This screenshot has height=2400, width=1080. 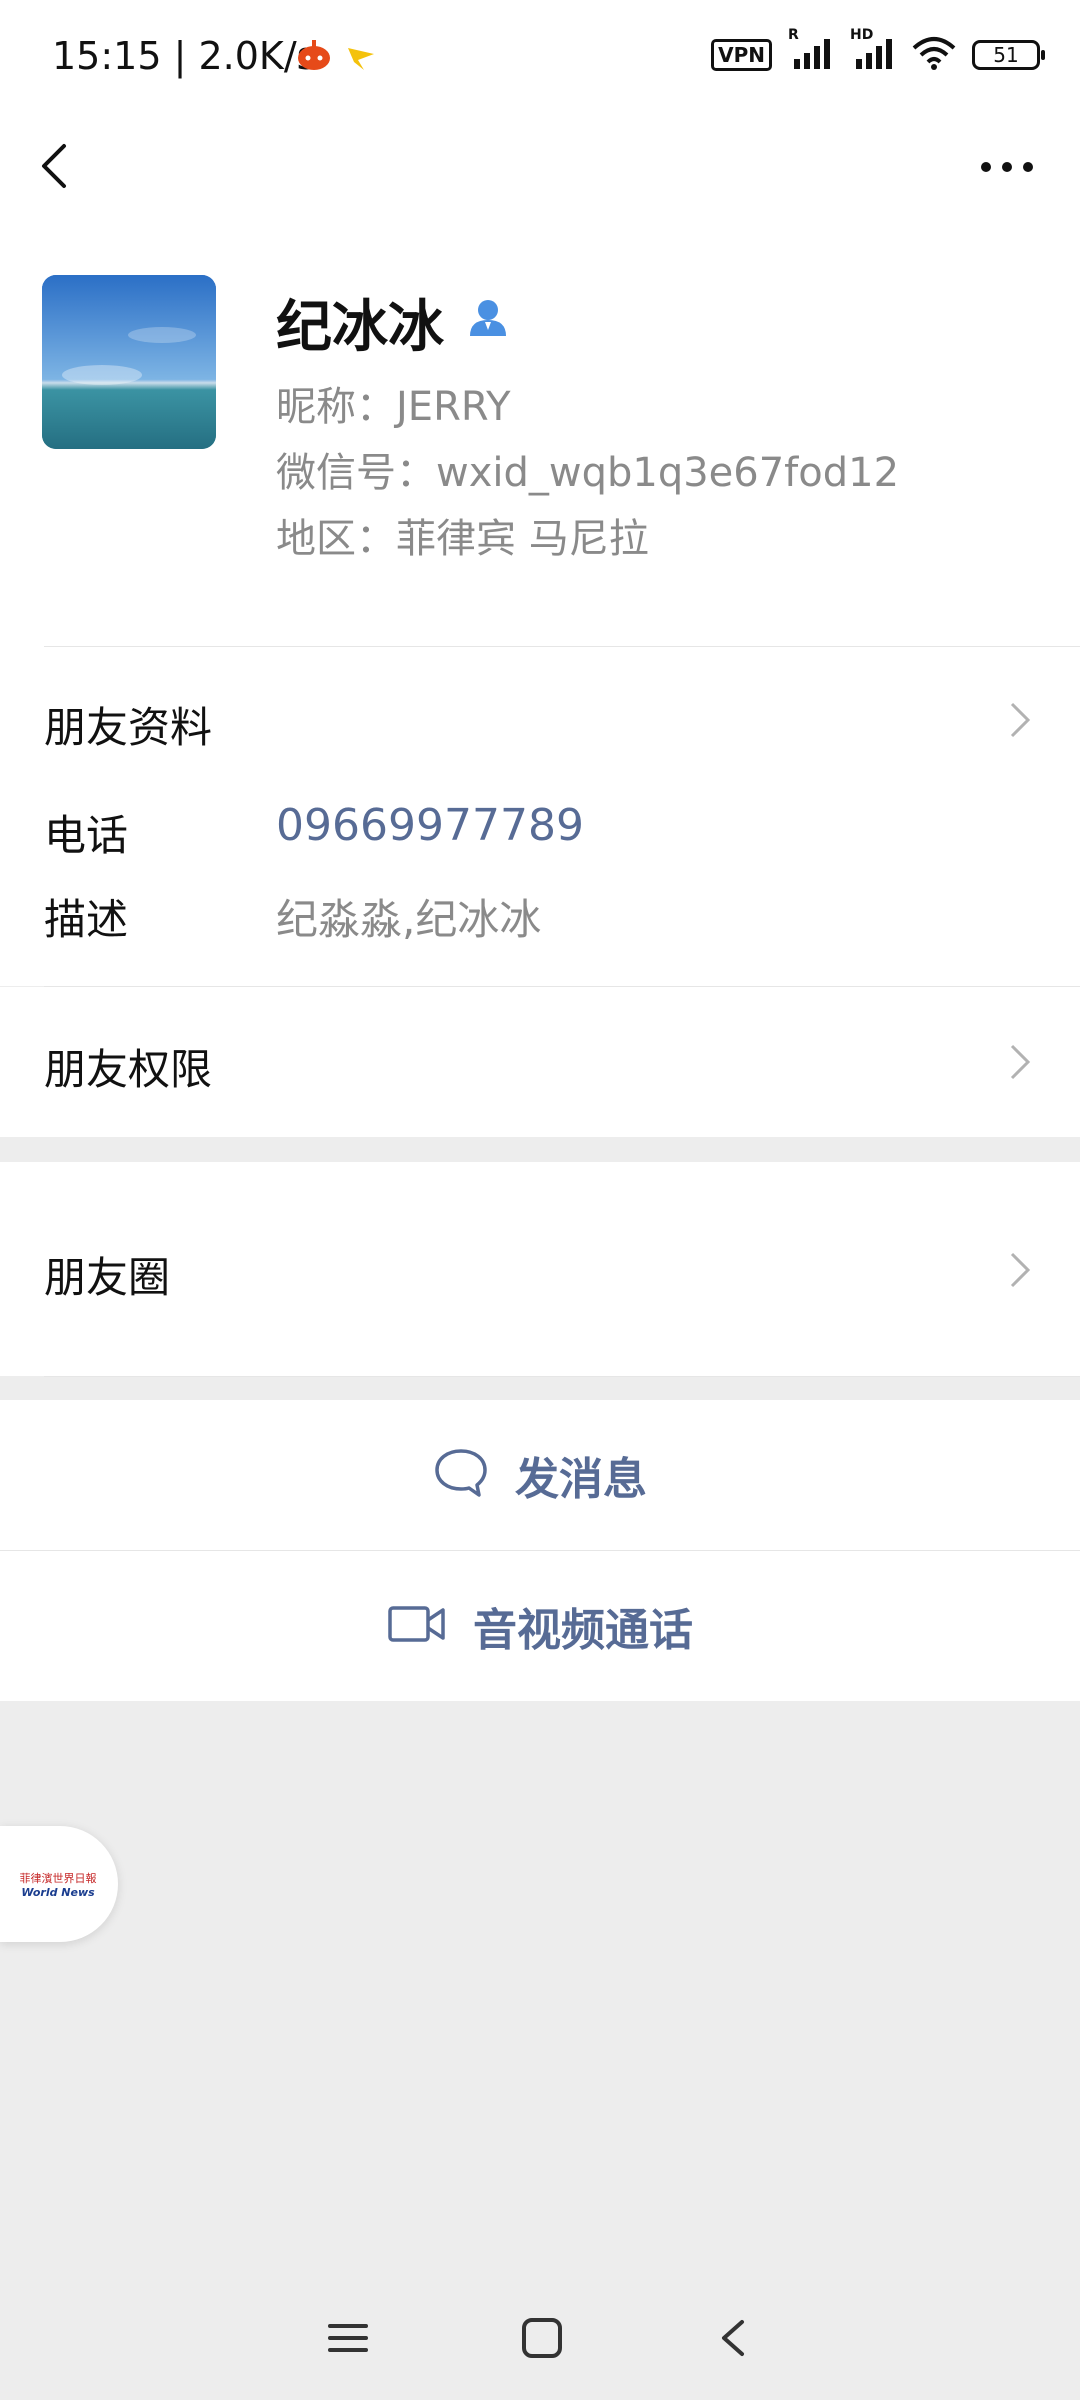 I want to click on phone-number-link: 09669977789, so click(x=430, y=825).